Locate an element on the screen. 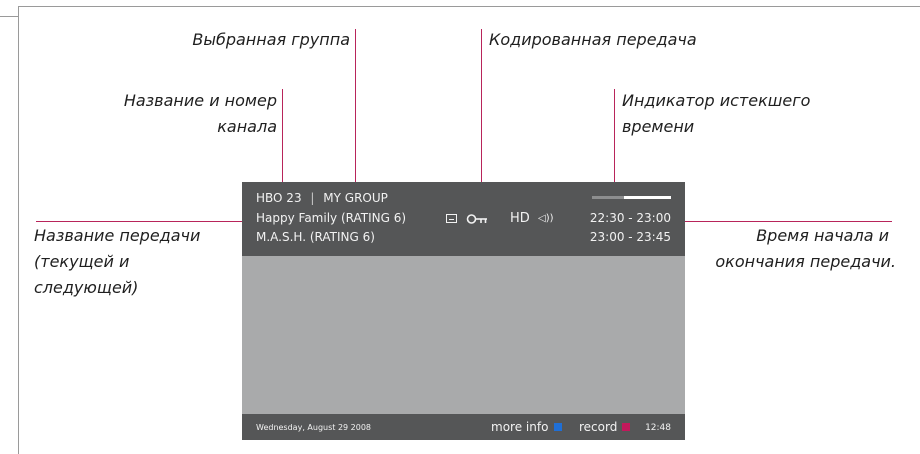 The image size is (920, 454). group-name: MY GROUP is located at coordinates (355, 198).